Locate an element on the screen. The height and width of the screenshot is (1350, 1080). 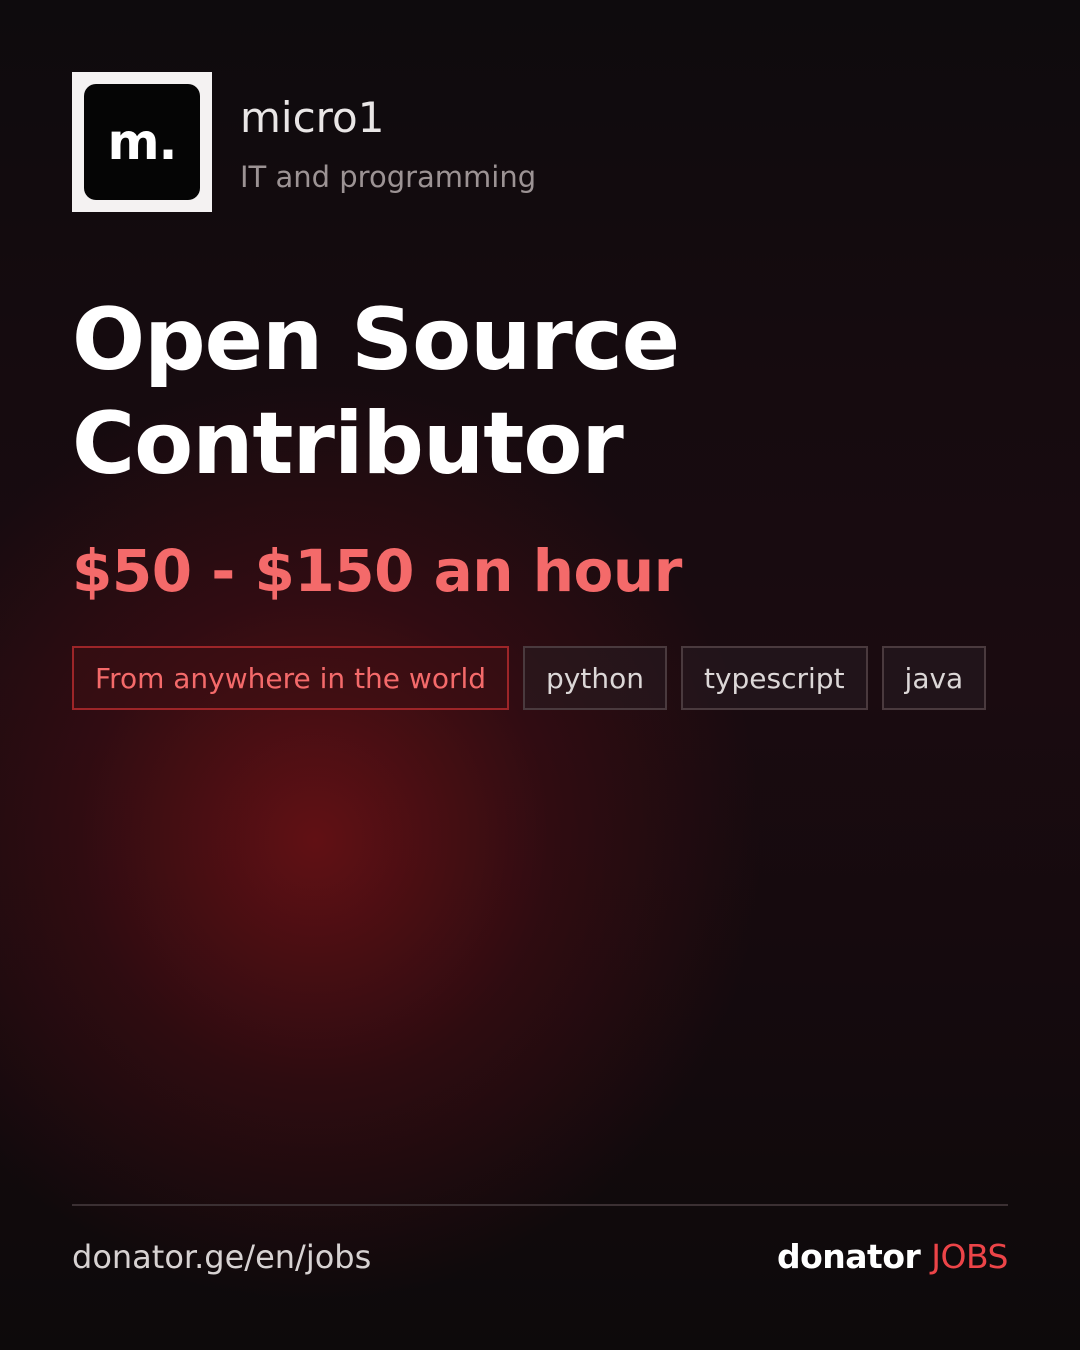
skill-tag-typescript: typescript is located at coordinates (774, 678).